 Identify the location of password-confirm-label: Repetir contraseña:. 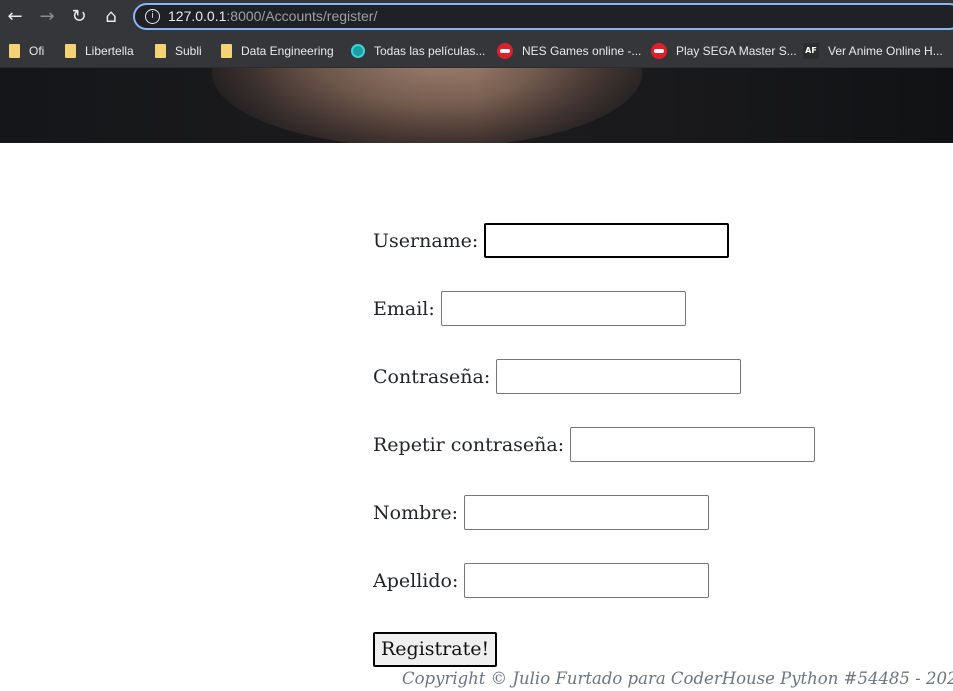
(469, 444).